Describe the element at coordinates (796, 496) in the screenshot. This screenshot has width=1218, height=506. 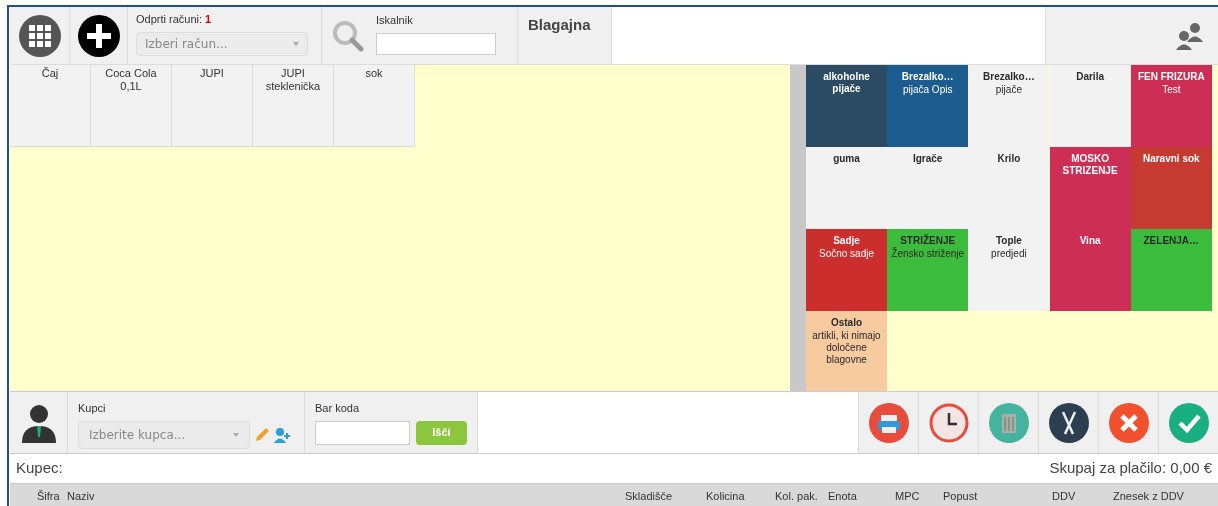
I see `column-header: Kol. pak.` at that location.